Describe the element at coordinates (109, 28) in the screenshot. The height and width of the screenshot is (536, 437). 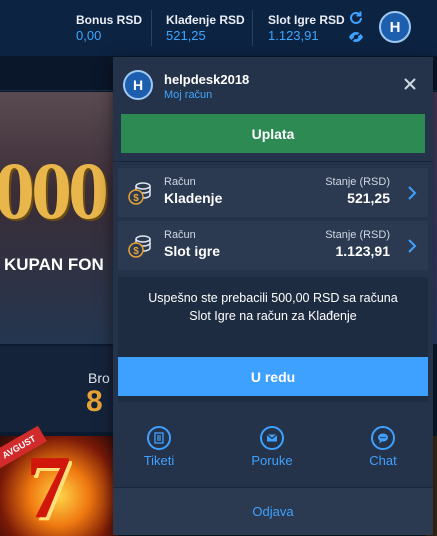
I see `balance-bonus: Bonus RSD 0,00` at that location.